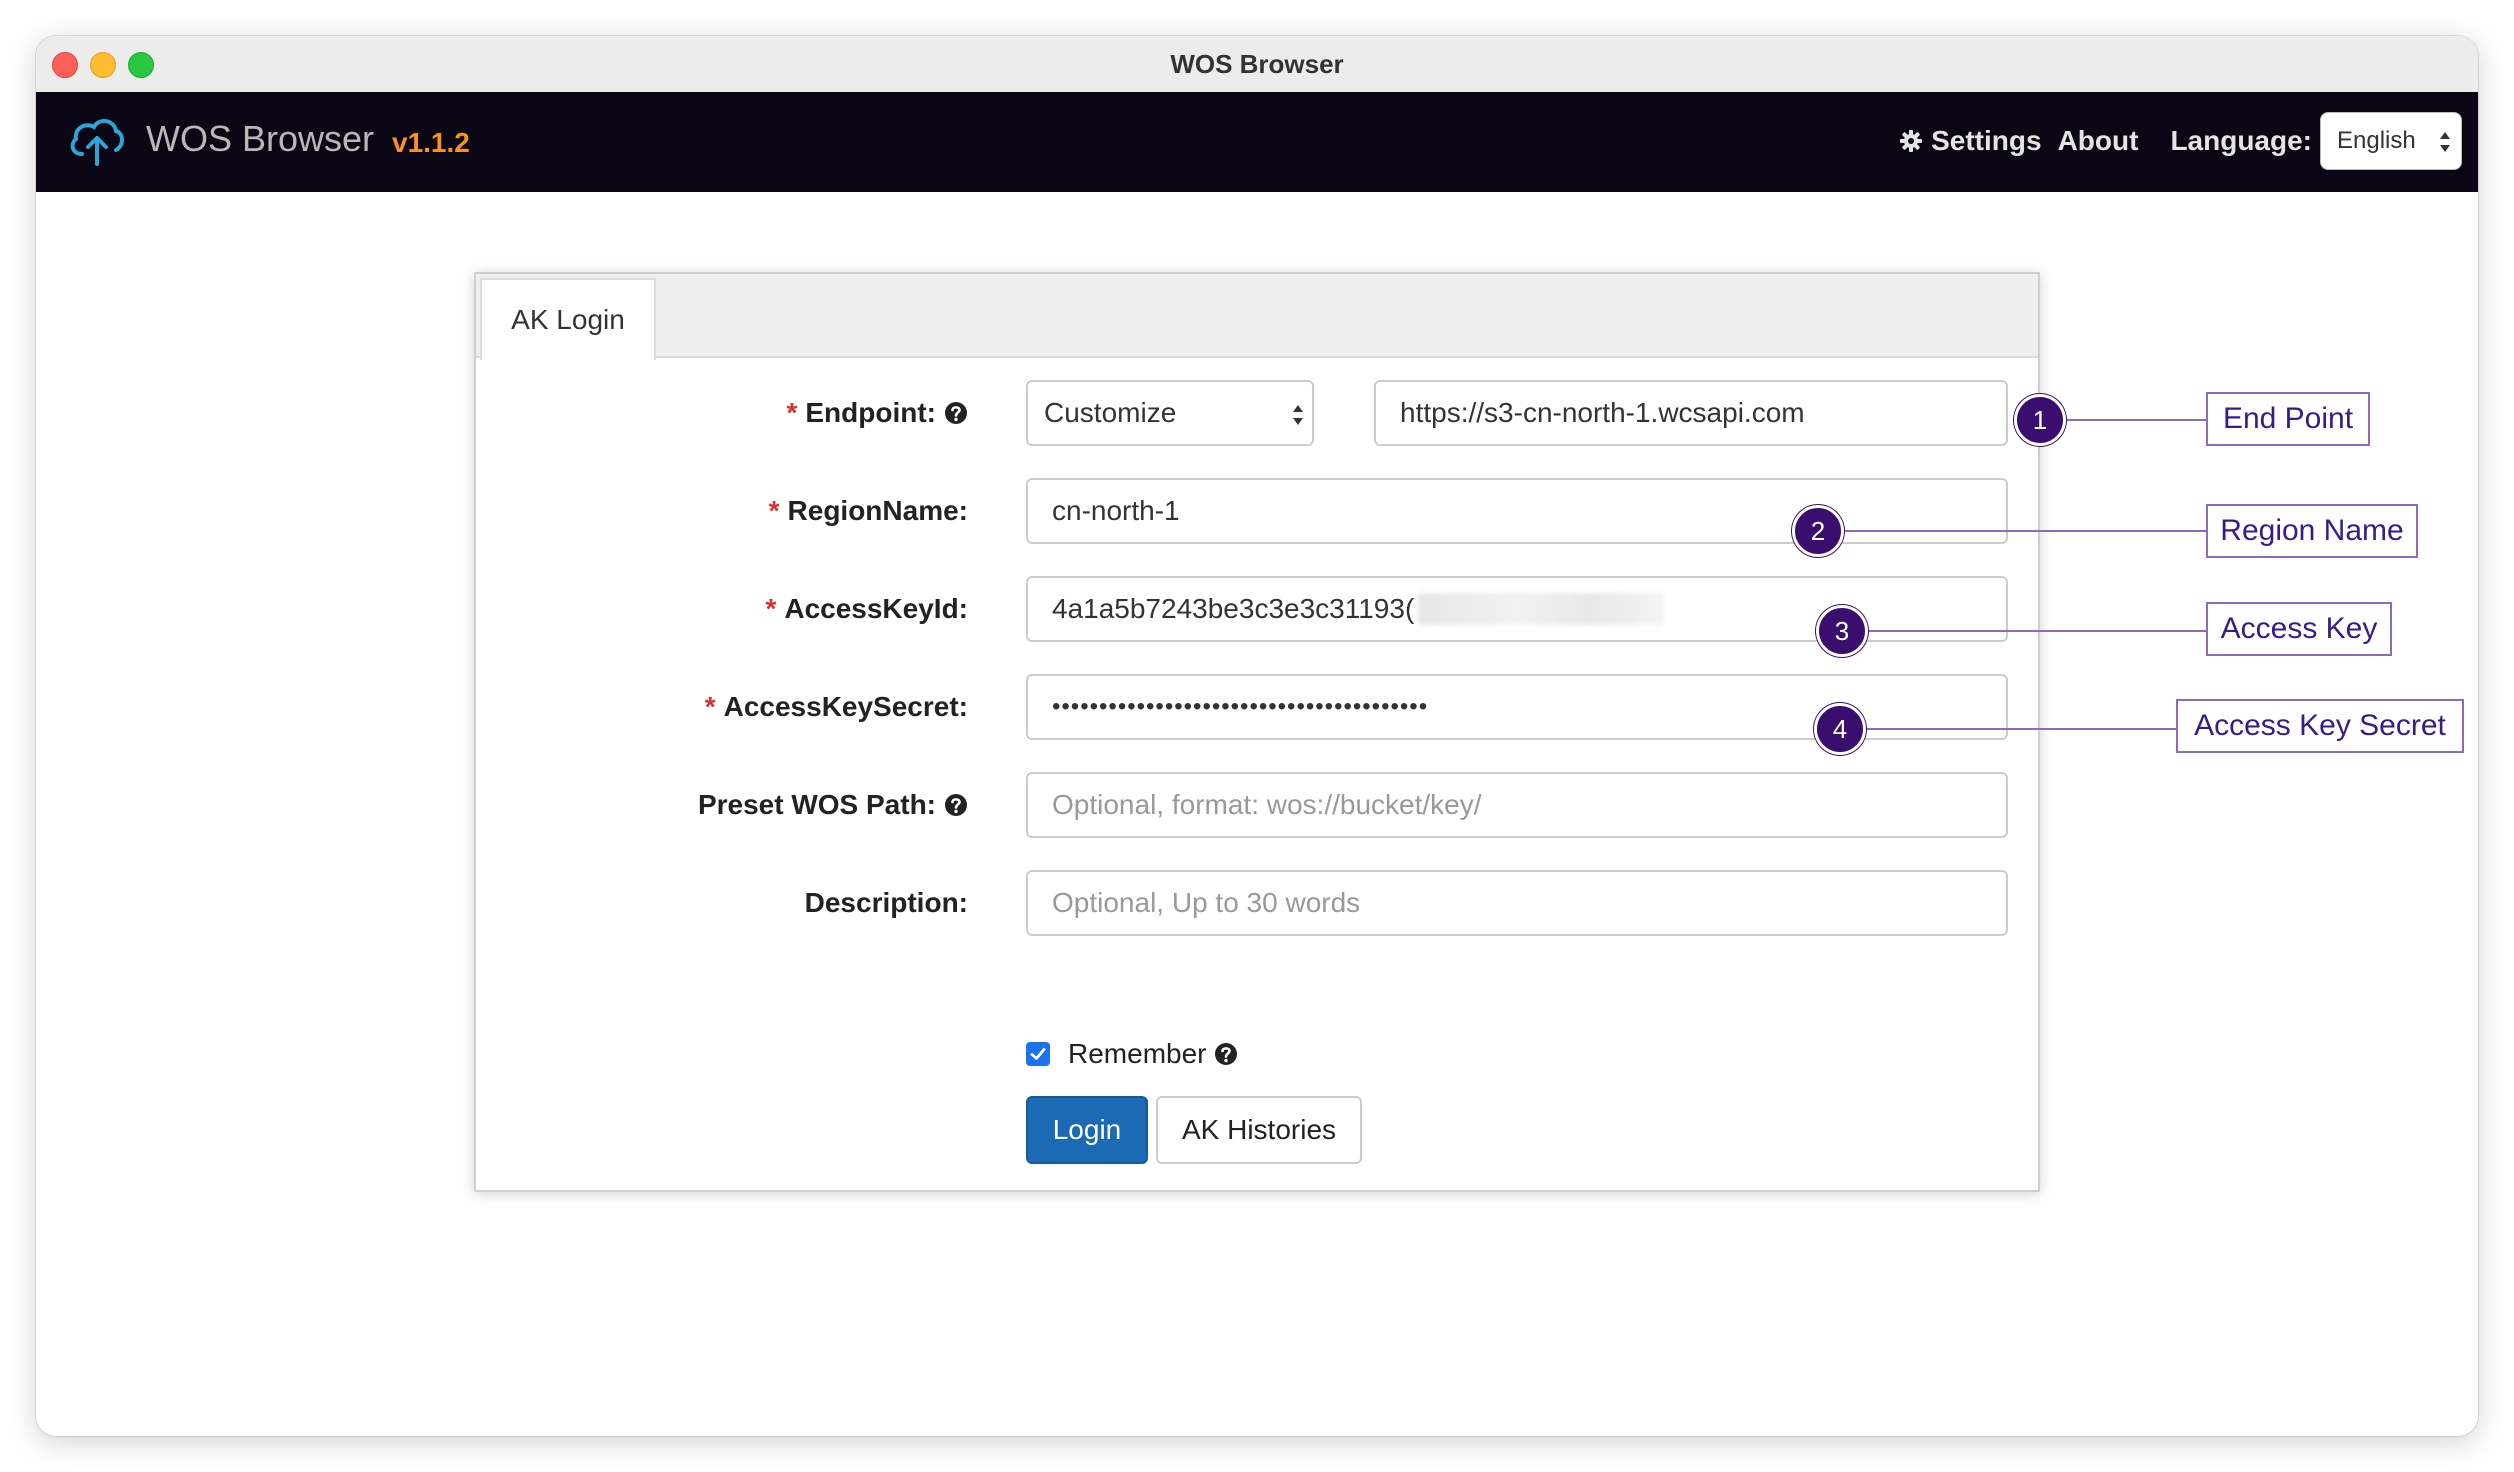 This screenshot has height=1472, width=2514. I want to click on callout-badge-1: 1, so click(2040, 420).